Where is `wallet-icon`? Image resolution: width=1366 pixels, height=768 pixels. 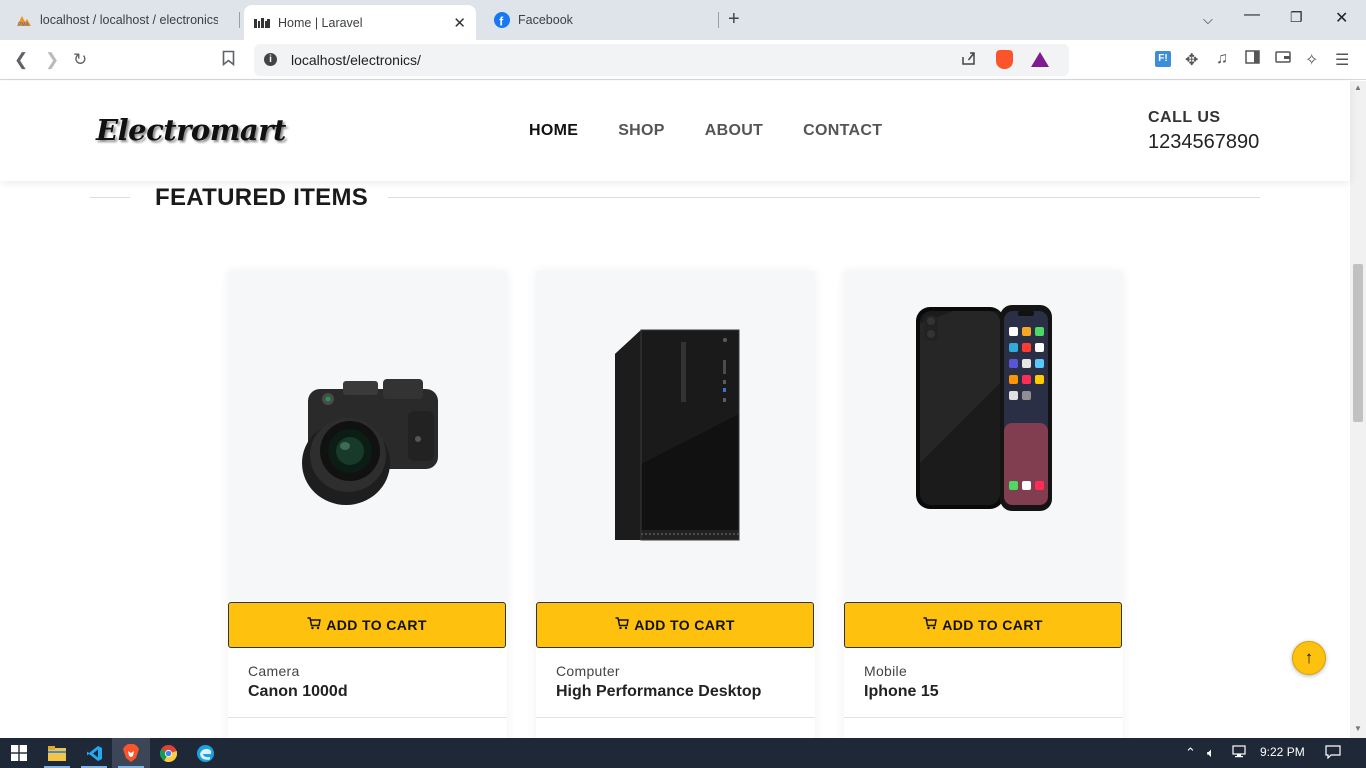
wallet-icon is located at coordinates (1283, 59).